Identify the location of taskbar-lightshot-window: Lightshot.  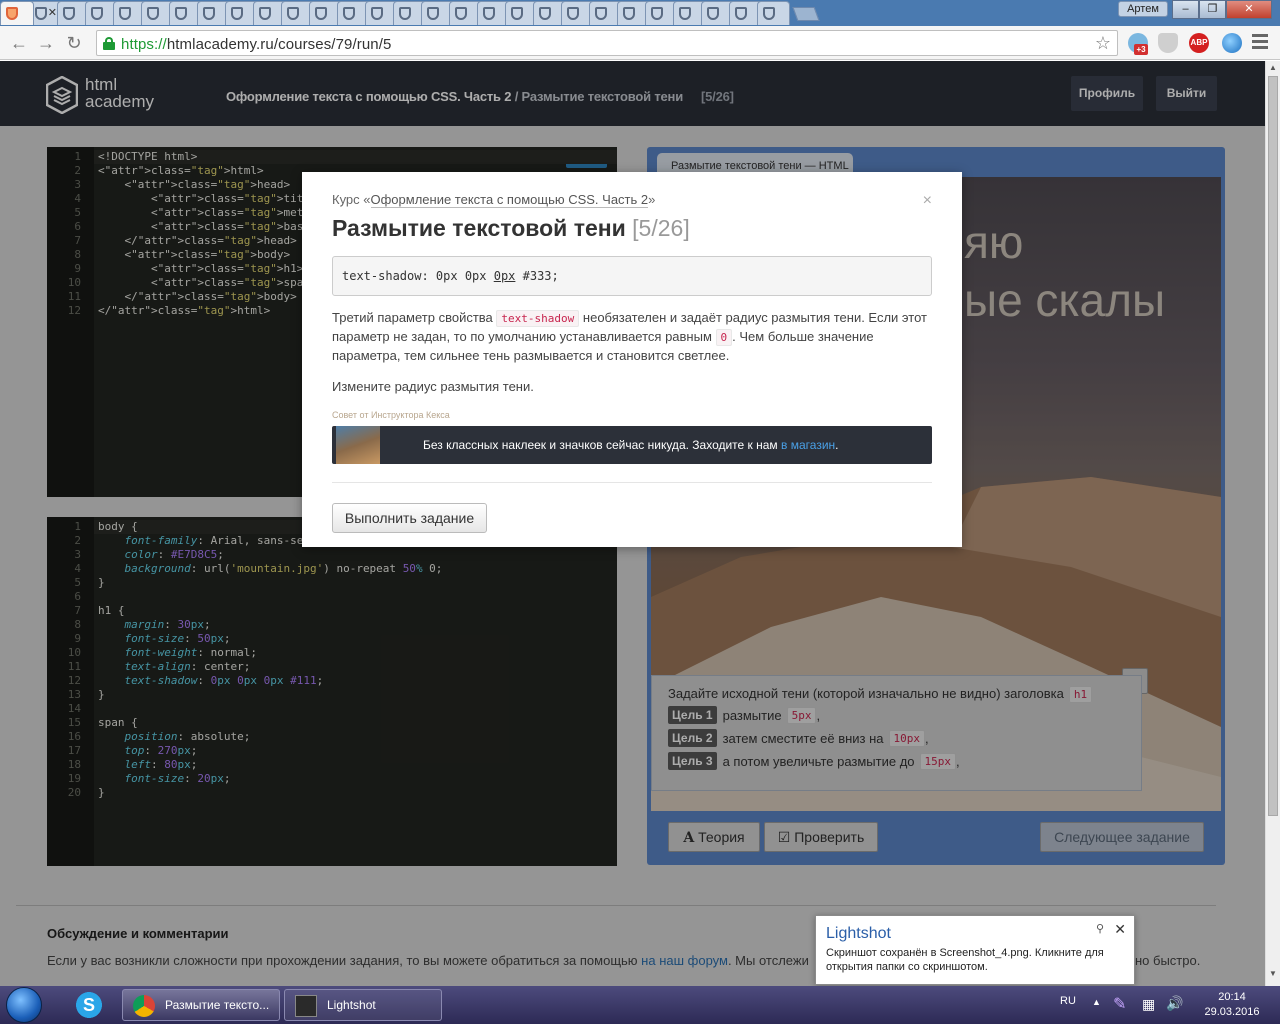
(363, 1005).